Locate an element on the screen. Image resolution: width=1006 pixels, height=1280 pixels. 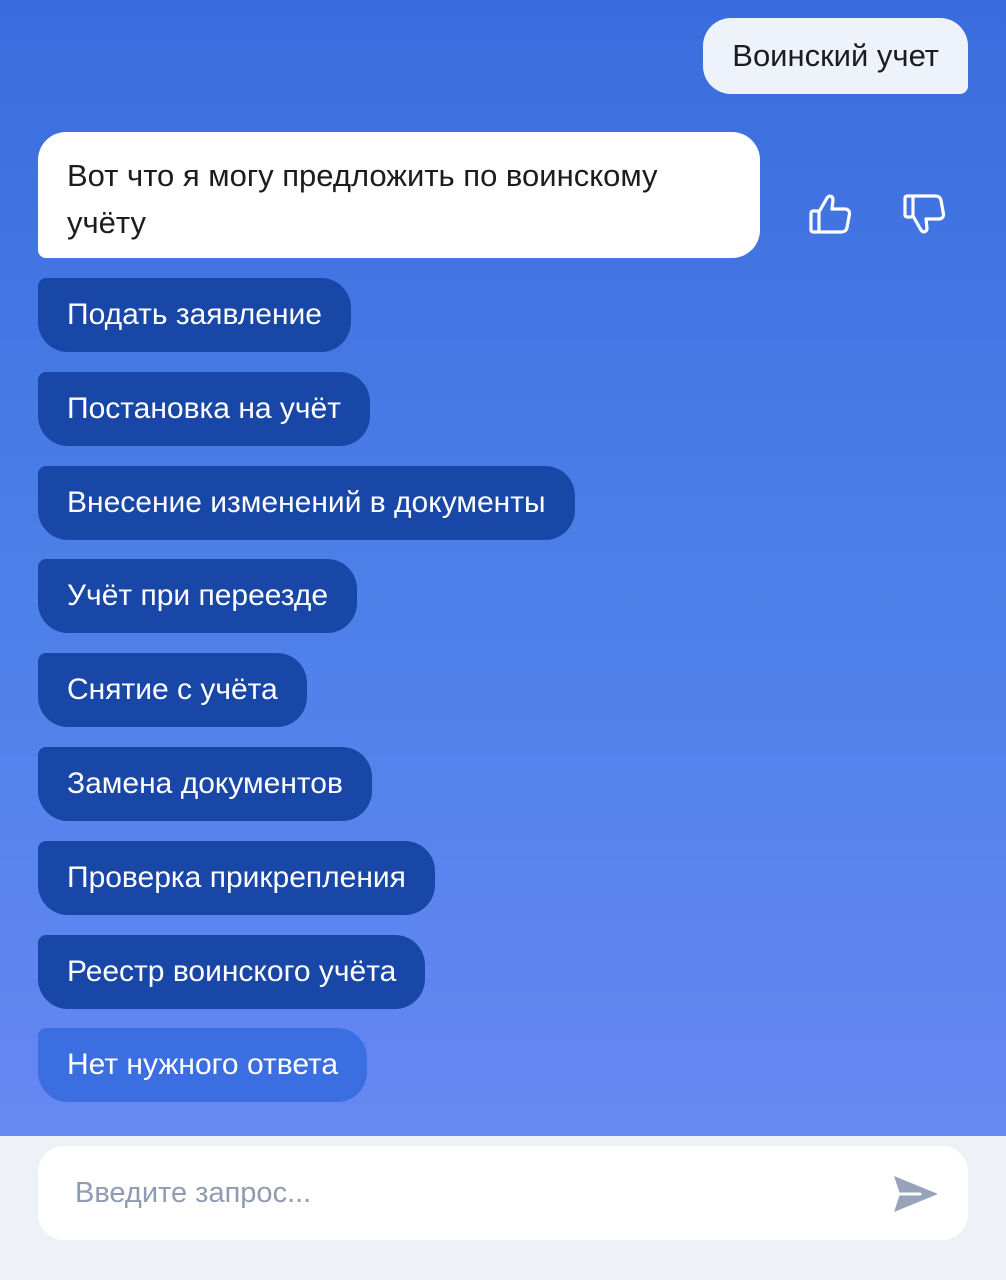
send-icon is located at coordinates (916, 1194).